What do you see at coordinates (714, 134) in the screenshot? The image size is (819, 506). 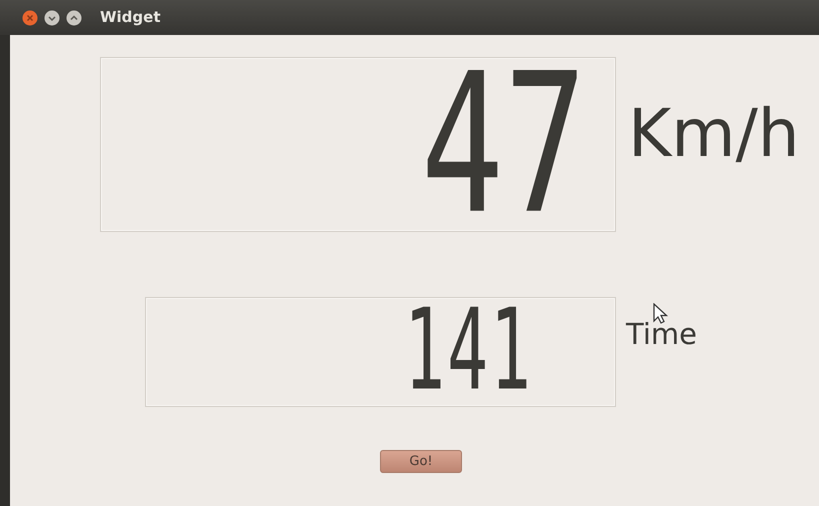 I see `unit-label: Km/h` at bounding box center [714, 134].